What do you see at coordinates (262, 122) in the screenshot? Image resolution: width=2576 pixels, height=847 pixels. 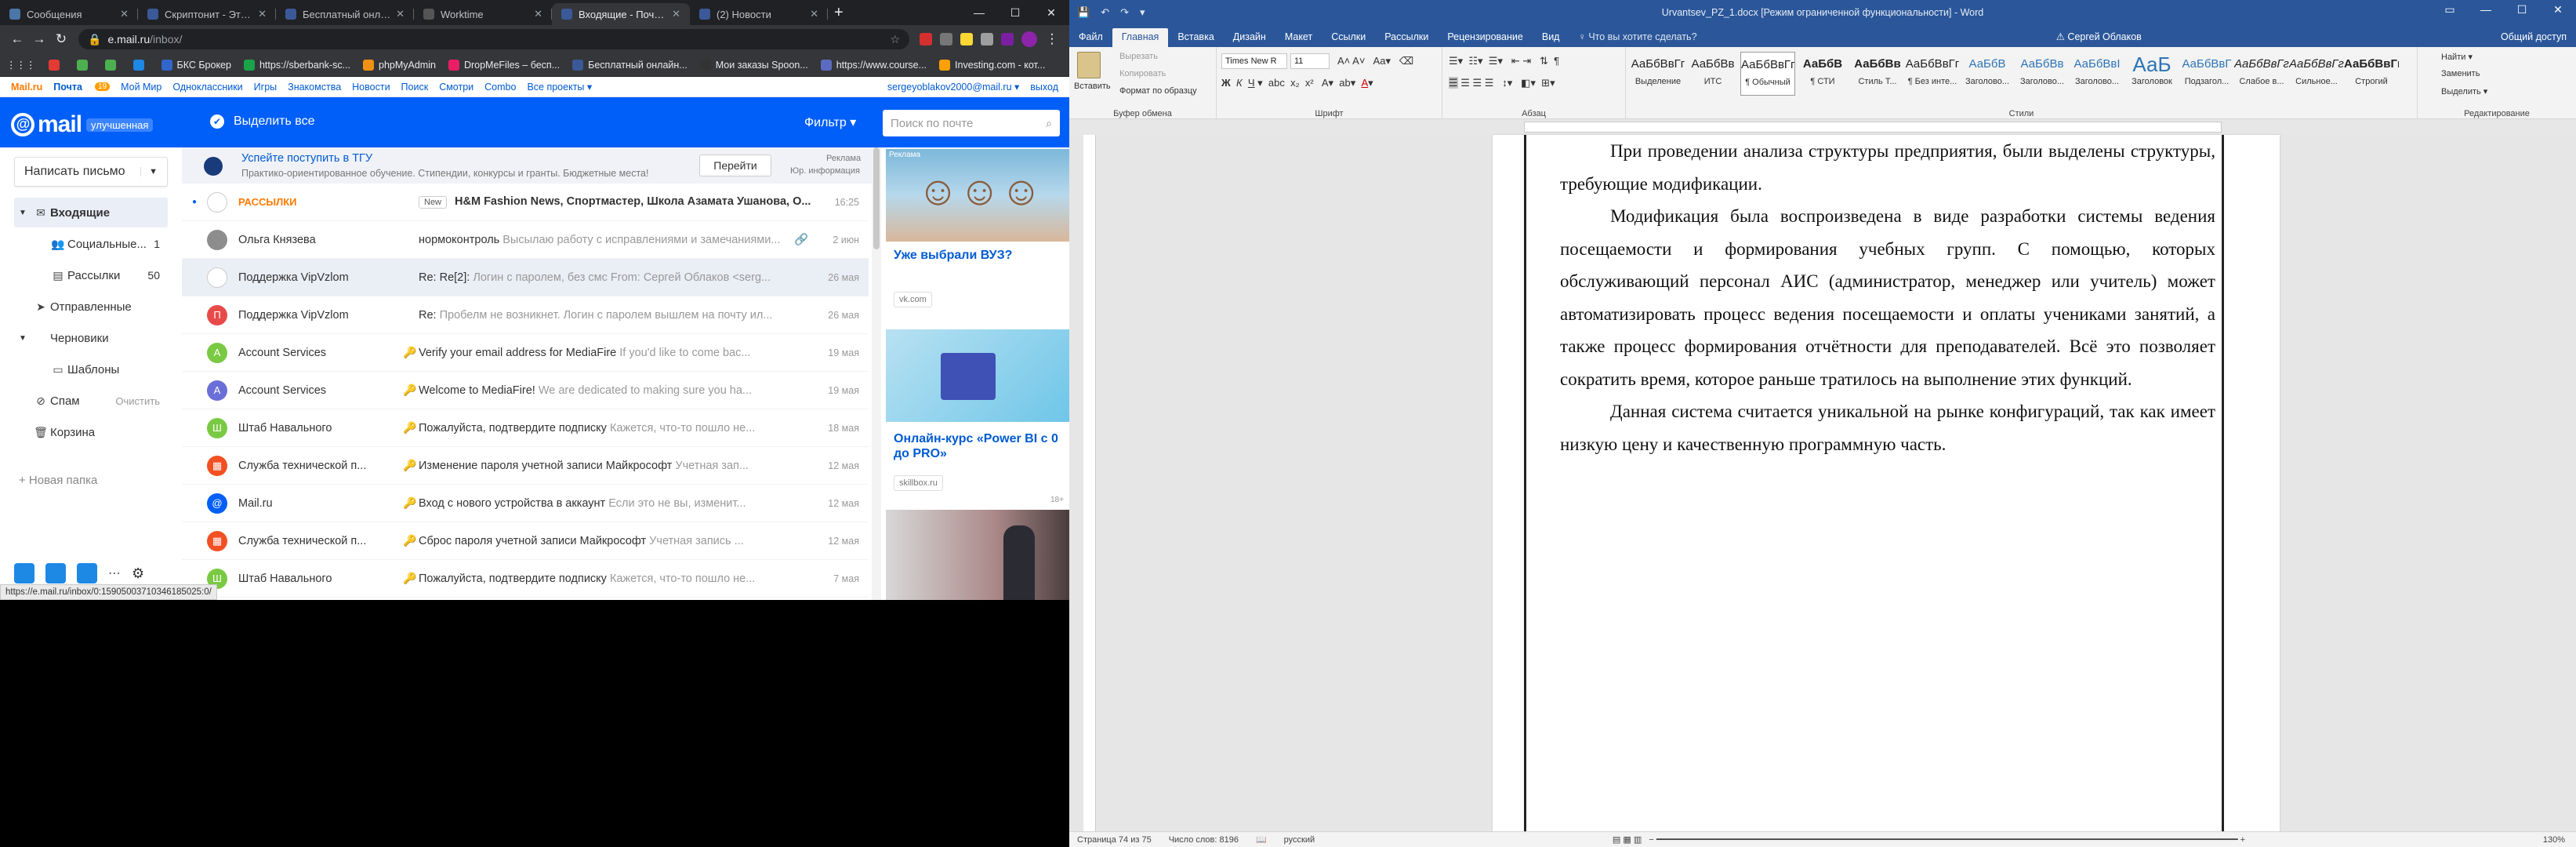 I see `select-all-button: ✔ Выделить все` at bounding box center [262, 122].